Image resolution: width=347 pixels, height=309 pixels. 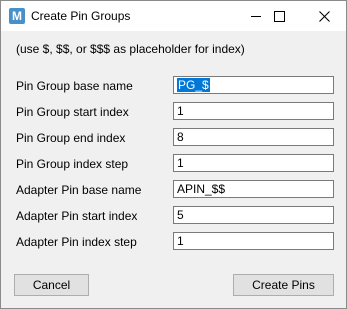 What do you see at coordinates (173, 16) in the screenshot?
I see `title-bar: M Create Pin Groups` at bounding box center [173, 16].